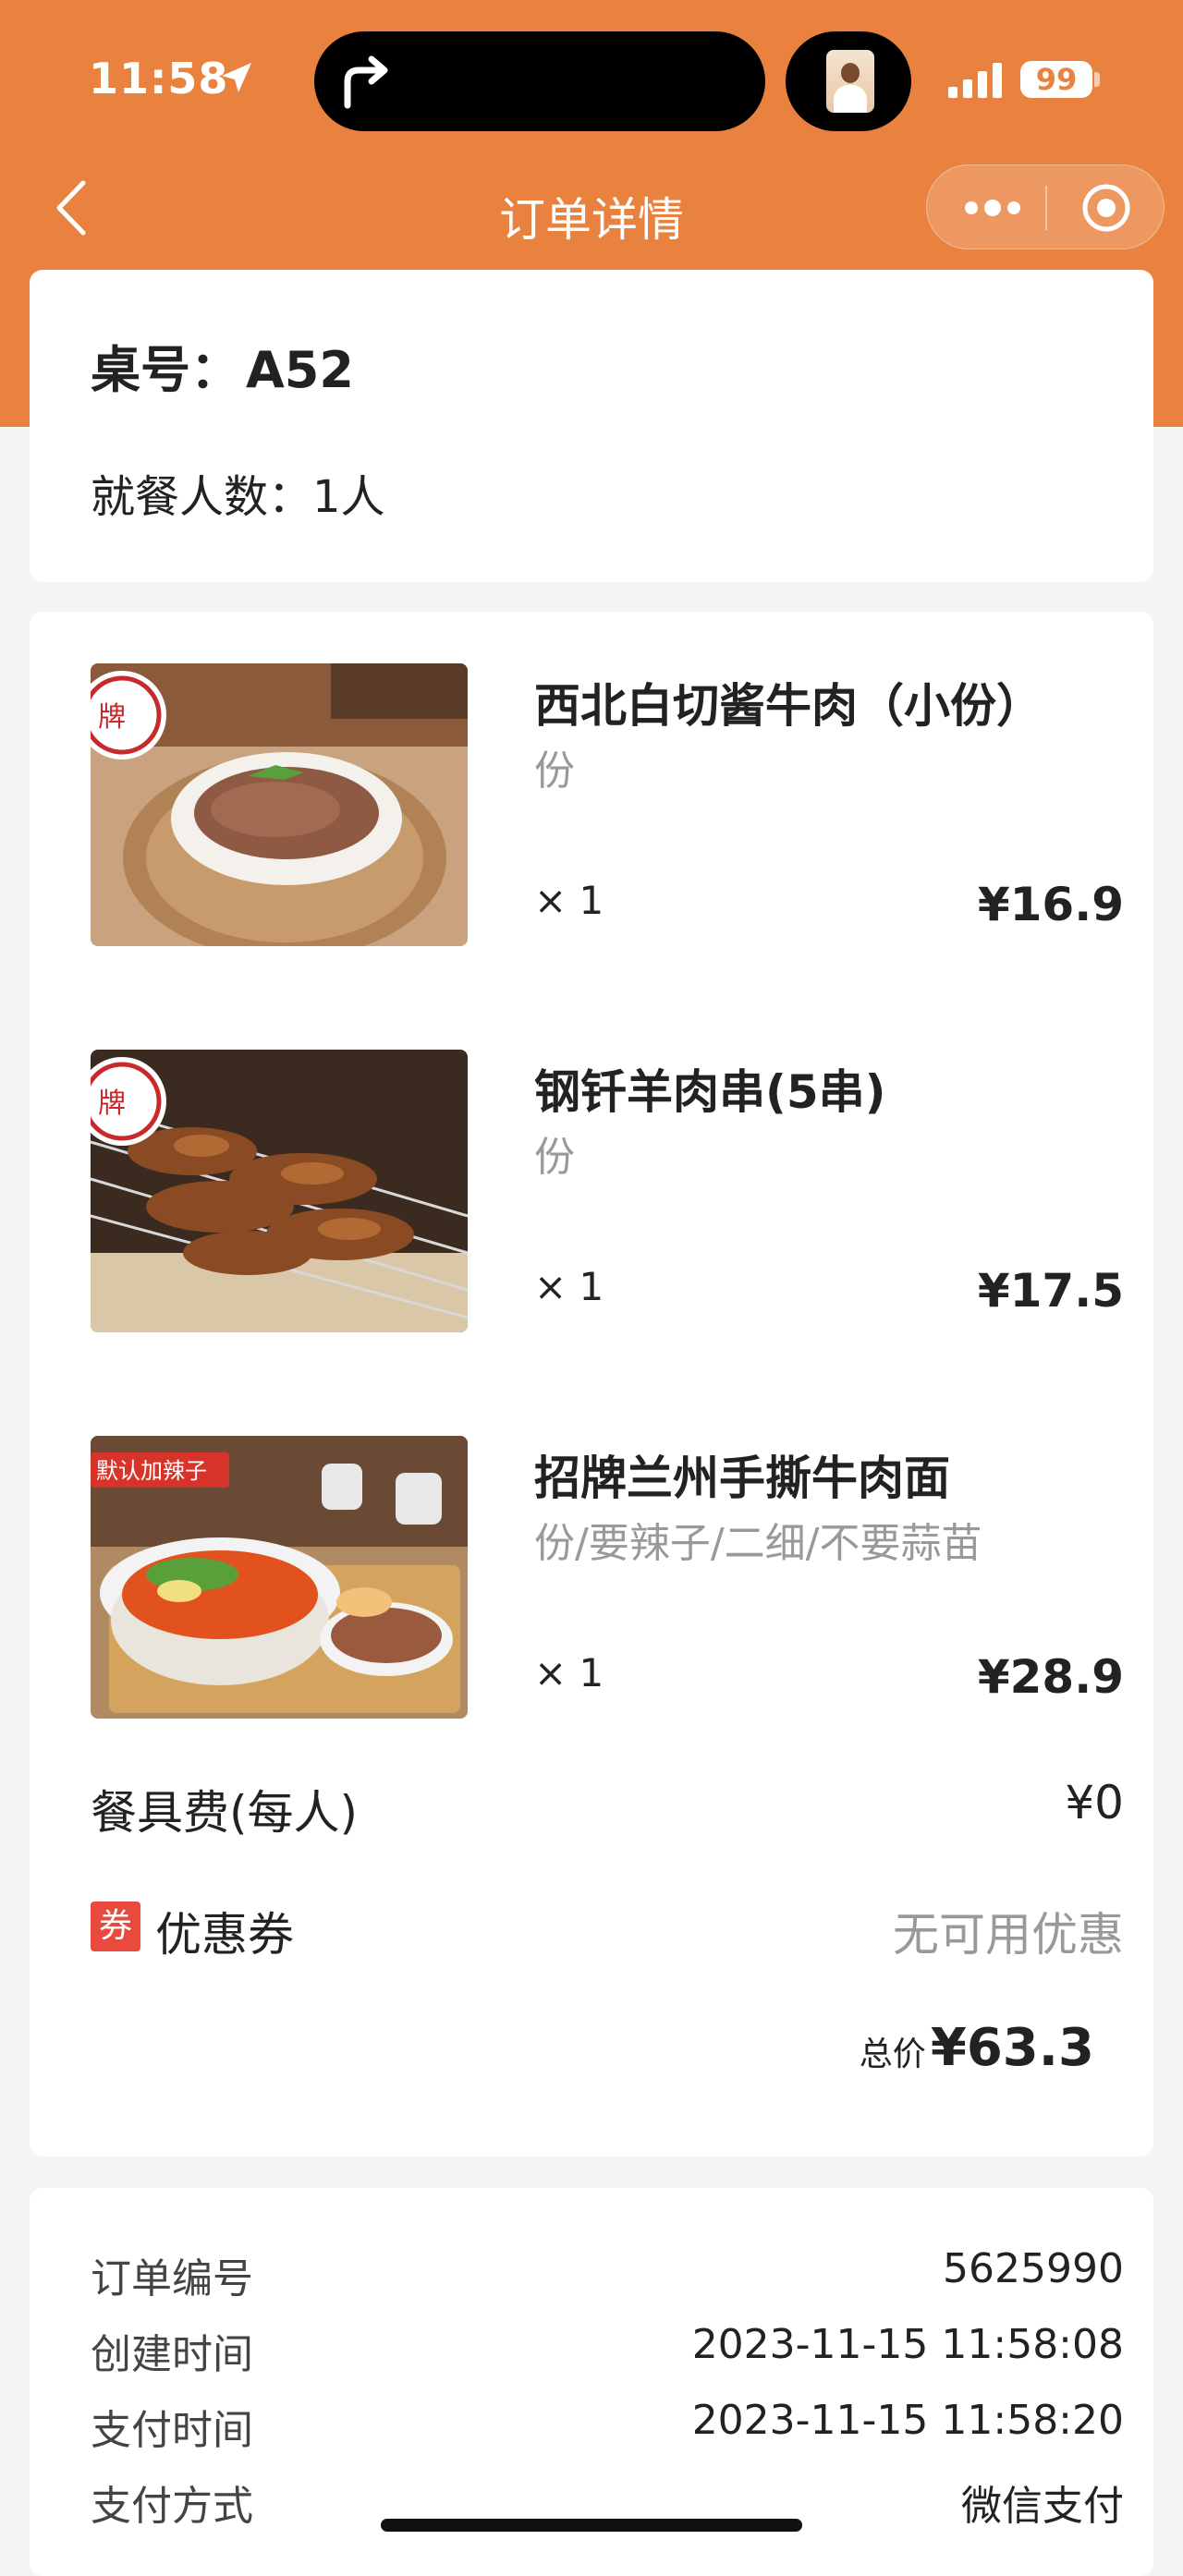 The height and width of the screenshot is (2576, 1183). I want to click on item-name: 钢钎羊肉串(5串), so click(710, 1092).